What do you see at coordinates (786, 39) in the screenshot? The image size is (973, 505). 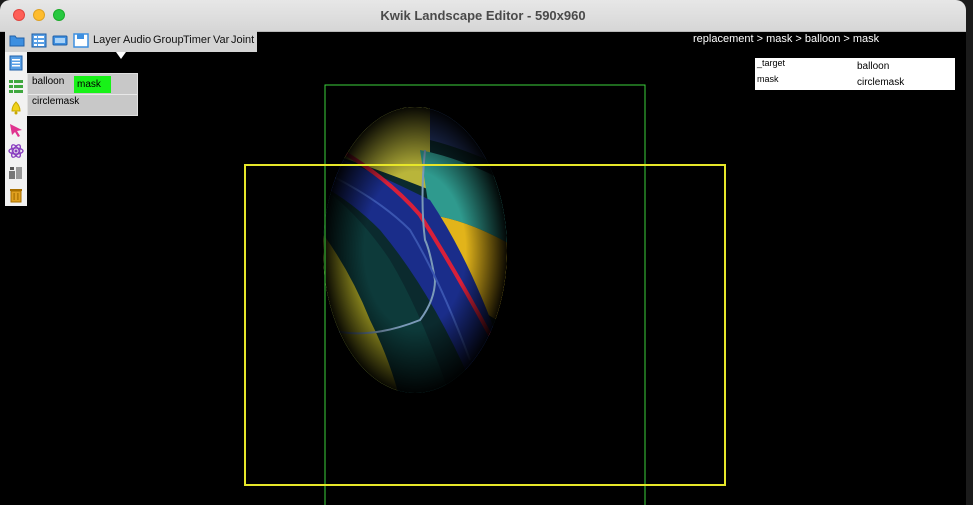 I see `breadcrumb: replacement > mask > balloon > mask` at bounding box center [786, 39].